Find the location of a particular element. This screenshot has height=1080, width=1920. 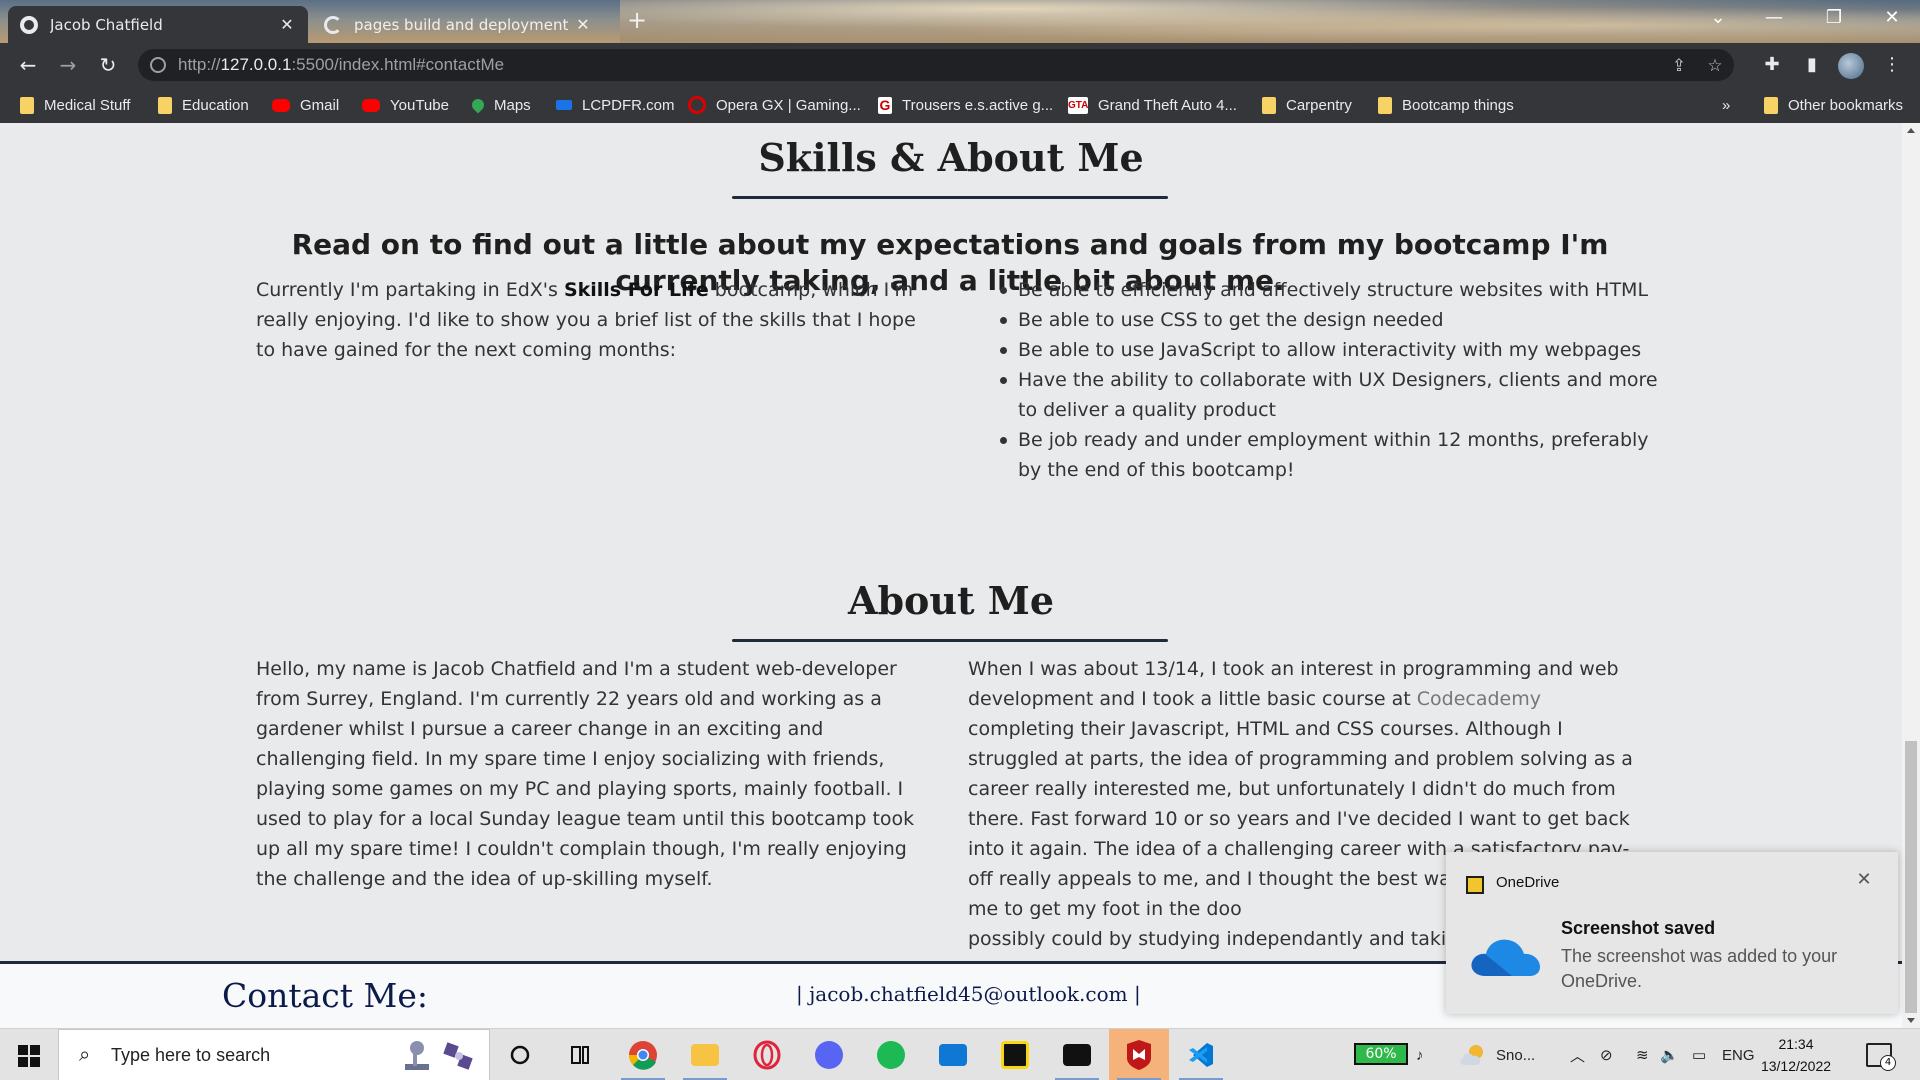

bookmark-education: Education is located at coordinates (203, 105).